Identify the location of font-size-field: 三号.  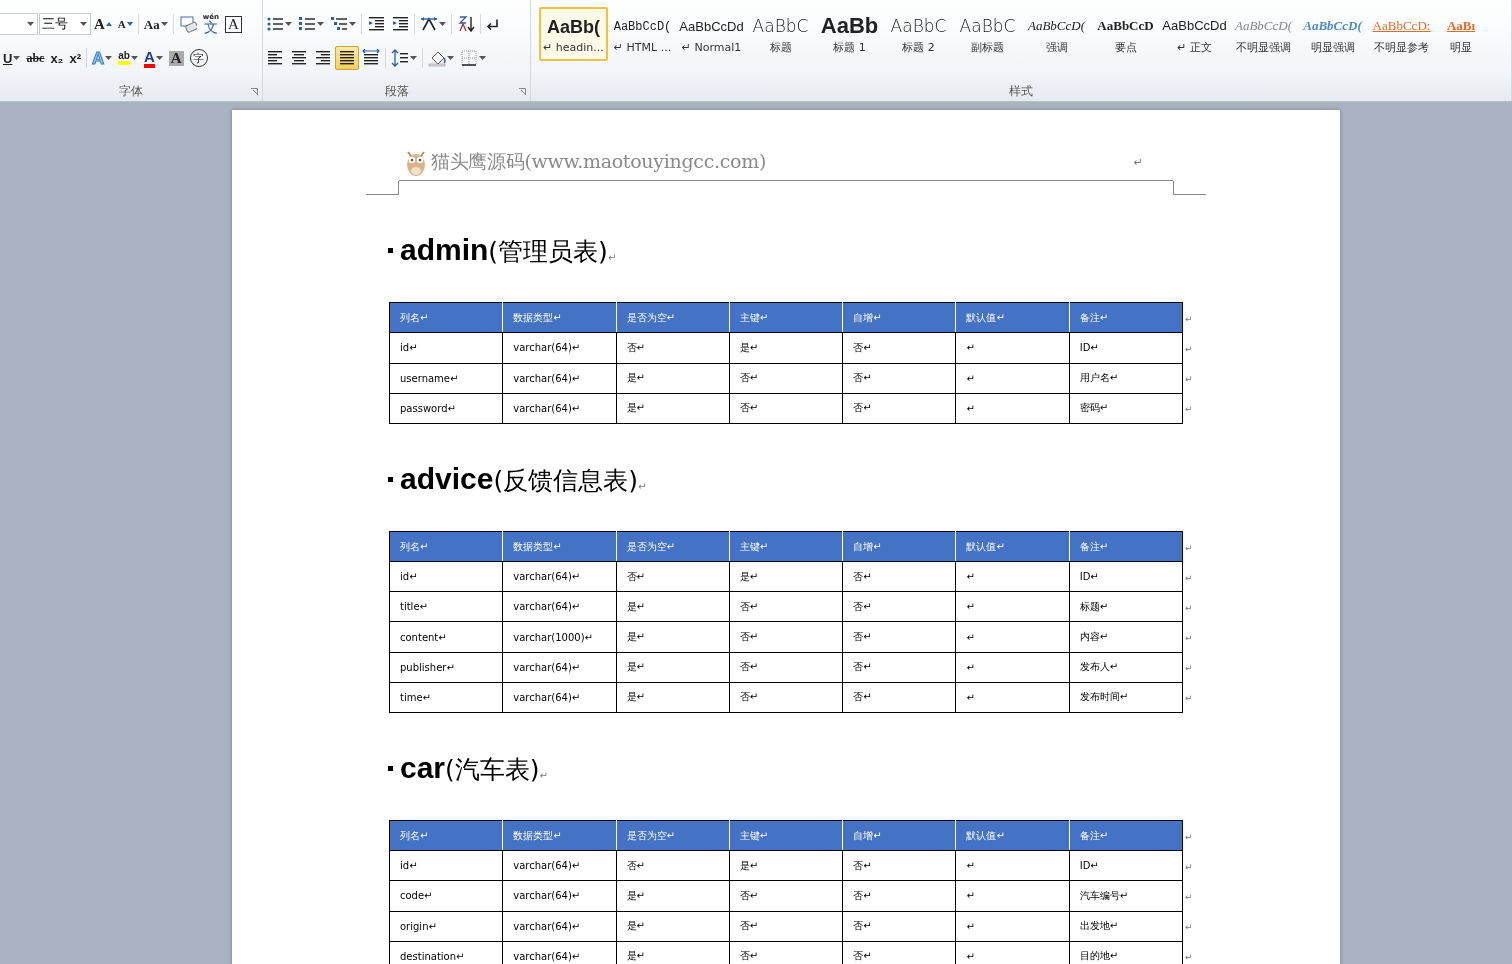
(65, 24).